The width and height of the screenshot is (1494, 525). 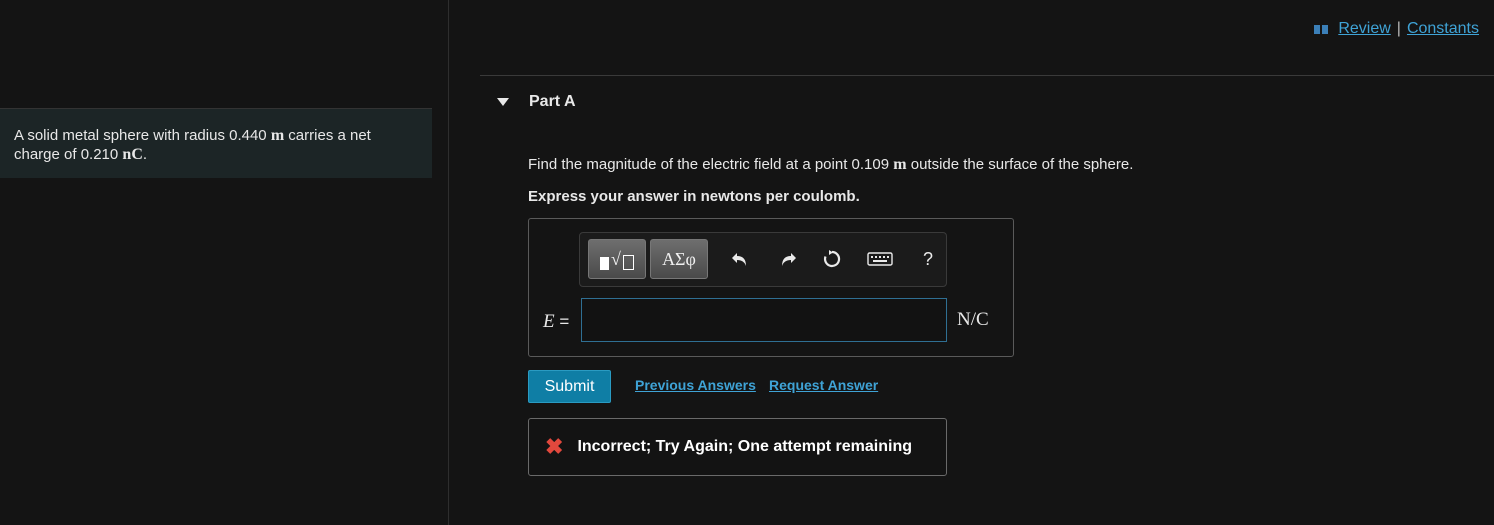 What do you see at coordinates (554, 446) in the screenshot?
I see `close-x-icon: ✖` at bounding box center [554, 446].